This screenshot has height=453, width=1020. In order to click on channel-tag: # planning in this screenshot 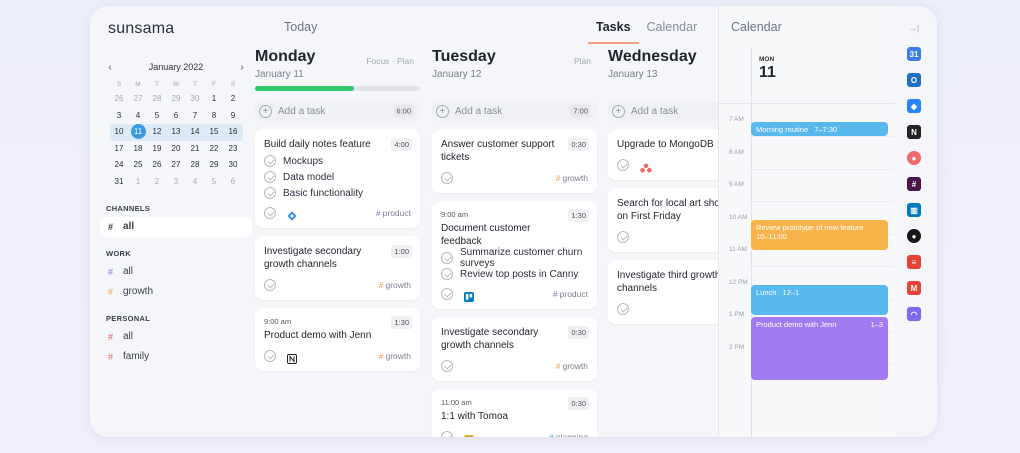, I will do `click(568, 434)`.